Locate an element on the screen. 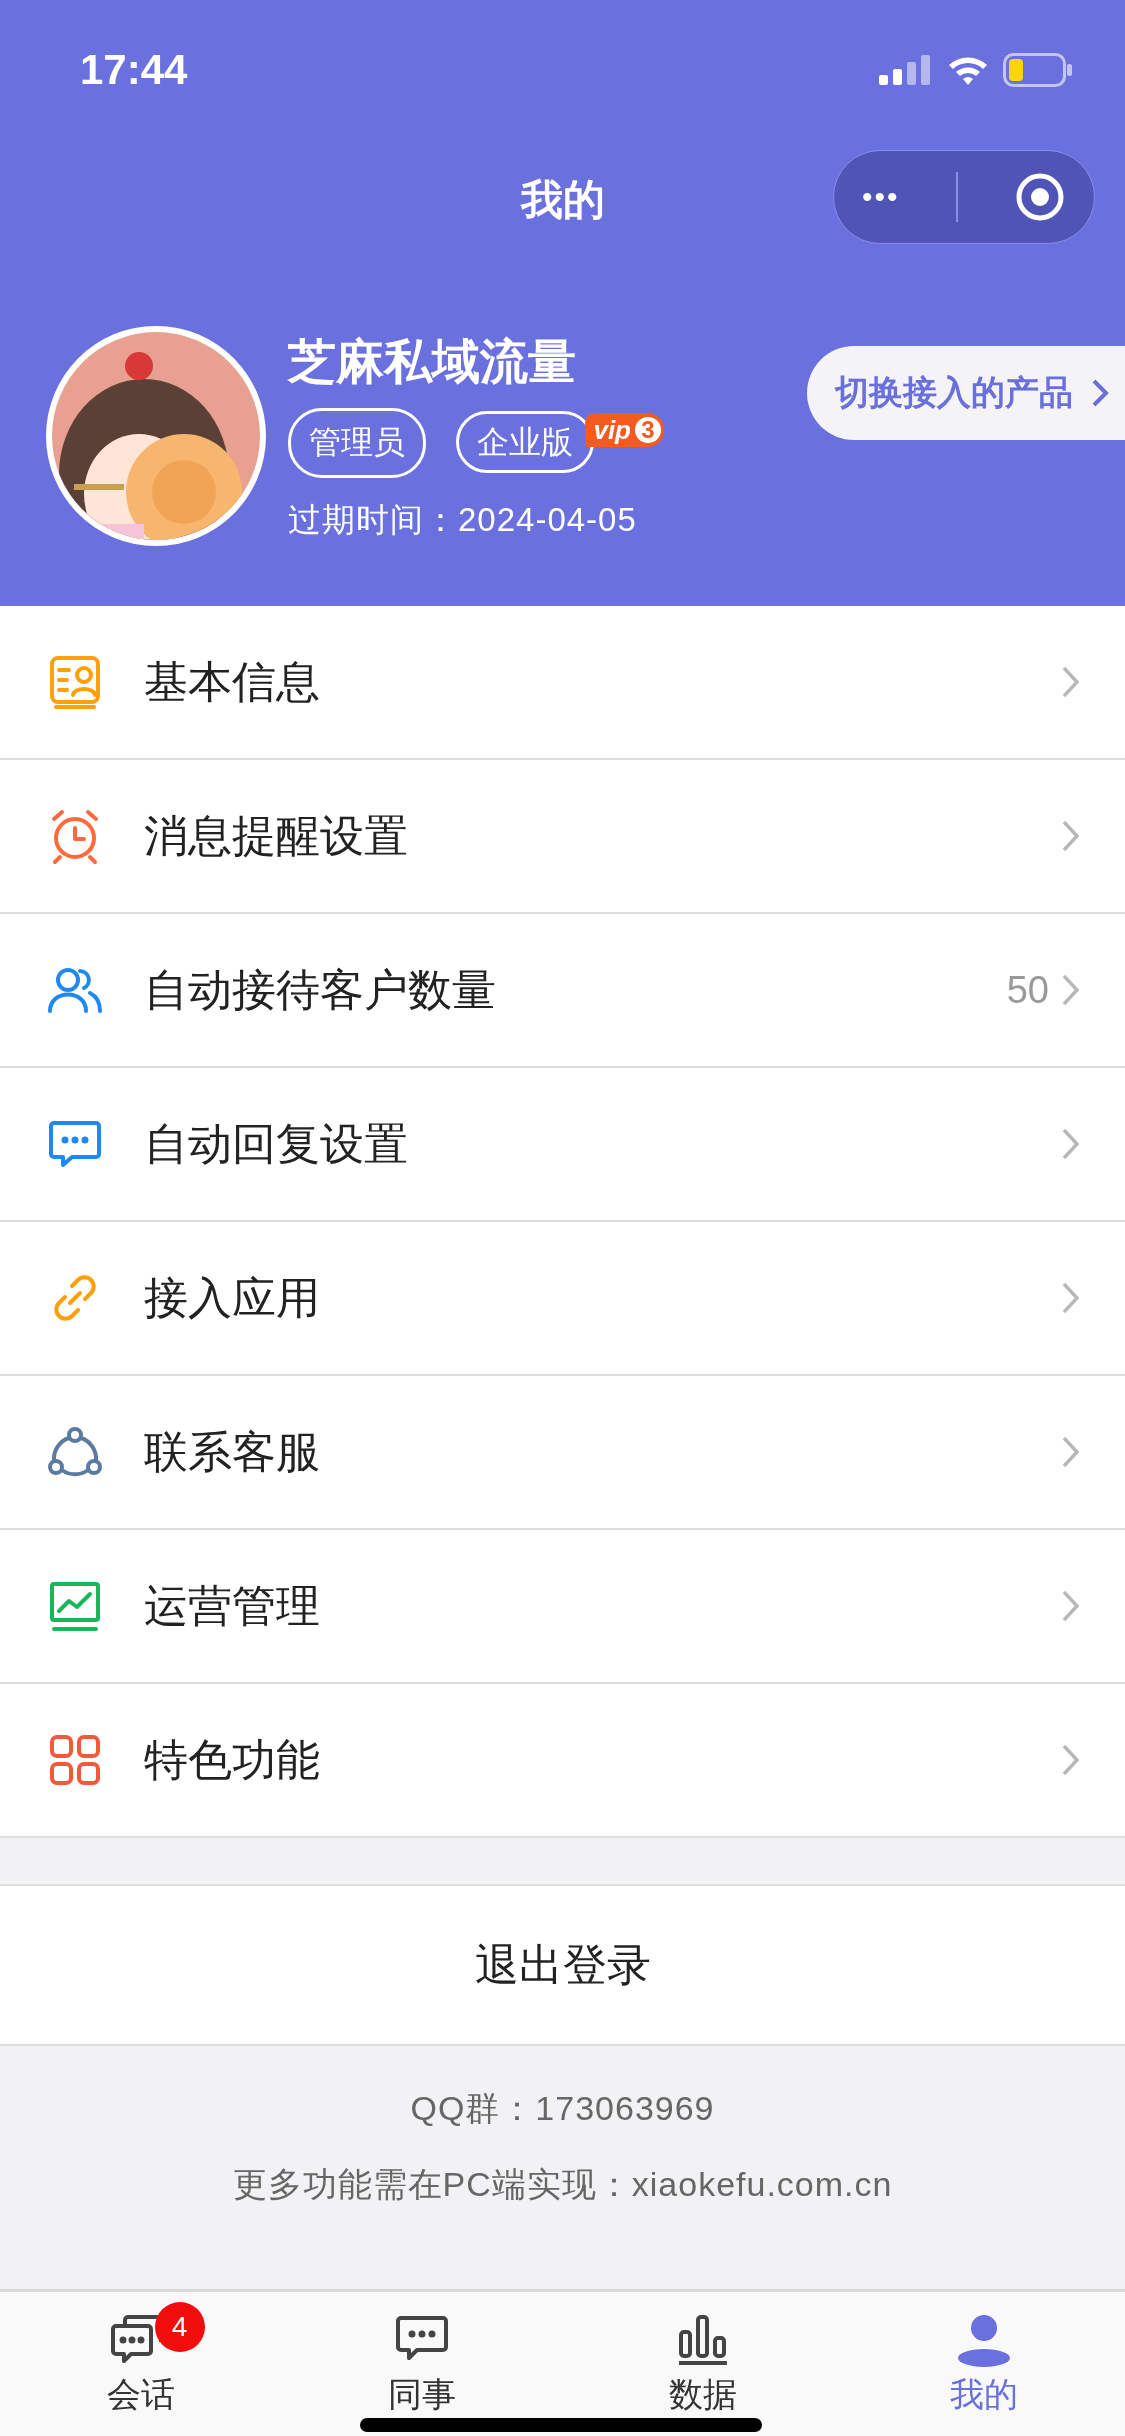  logout-button: 退出登录 is located at coordinates (562, 1965).